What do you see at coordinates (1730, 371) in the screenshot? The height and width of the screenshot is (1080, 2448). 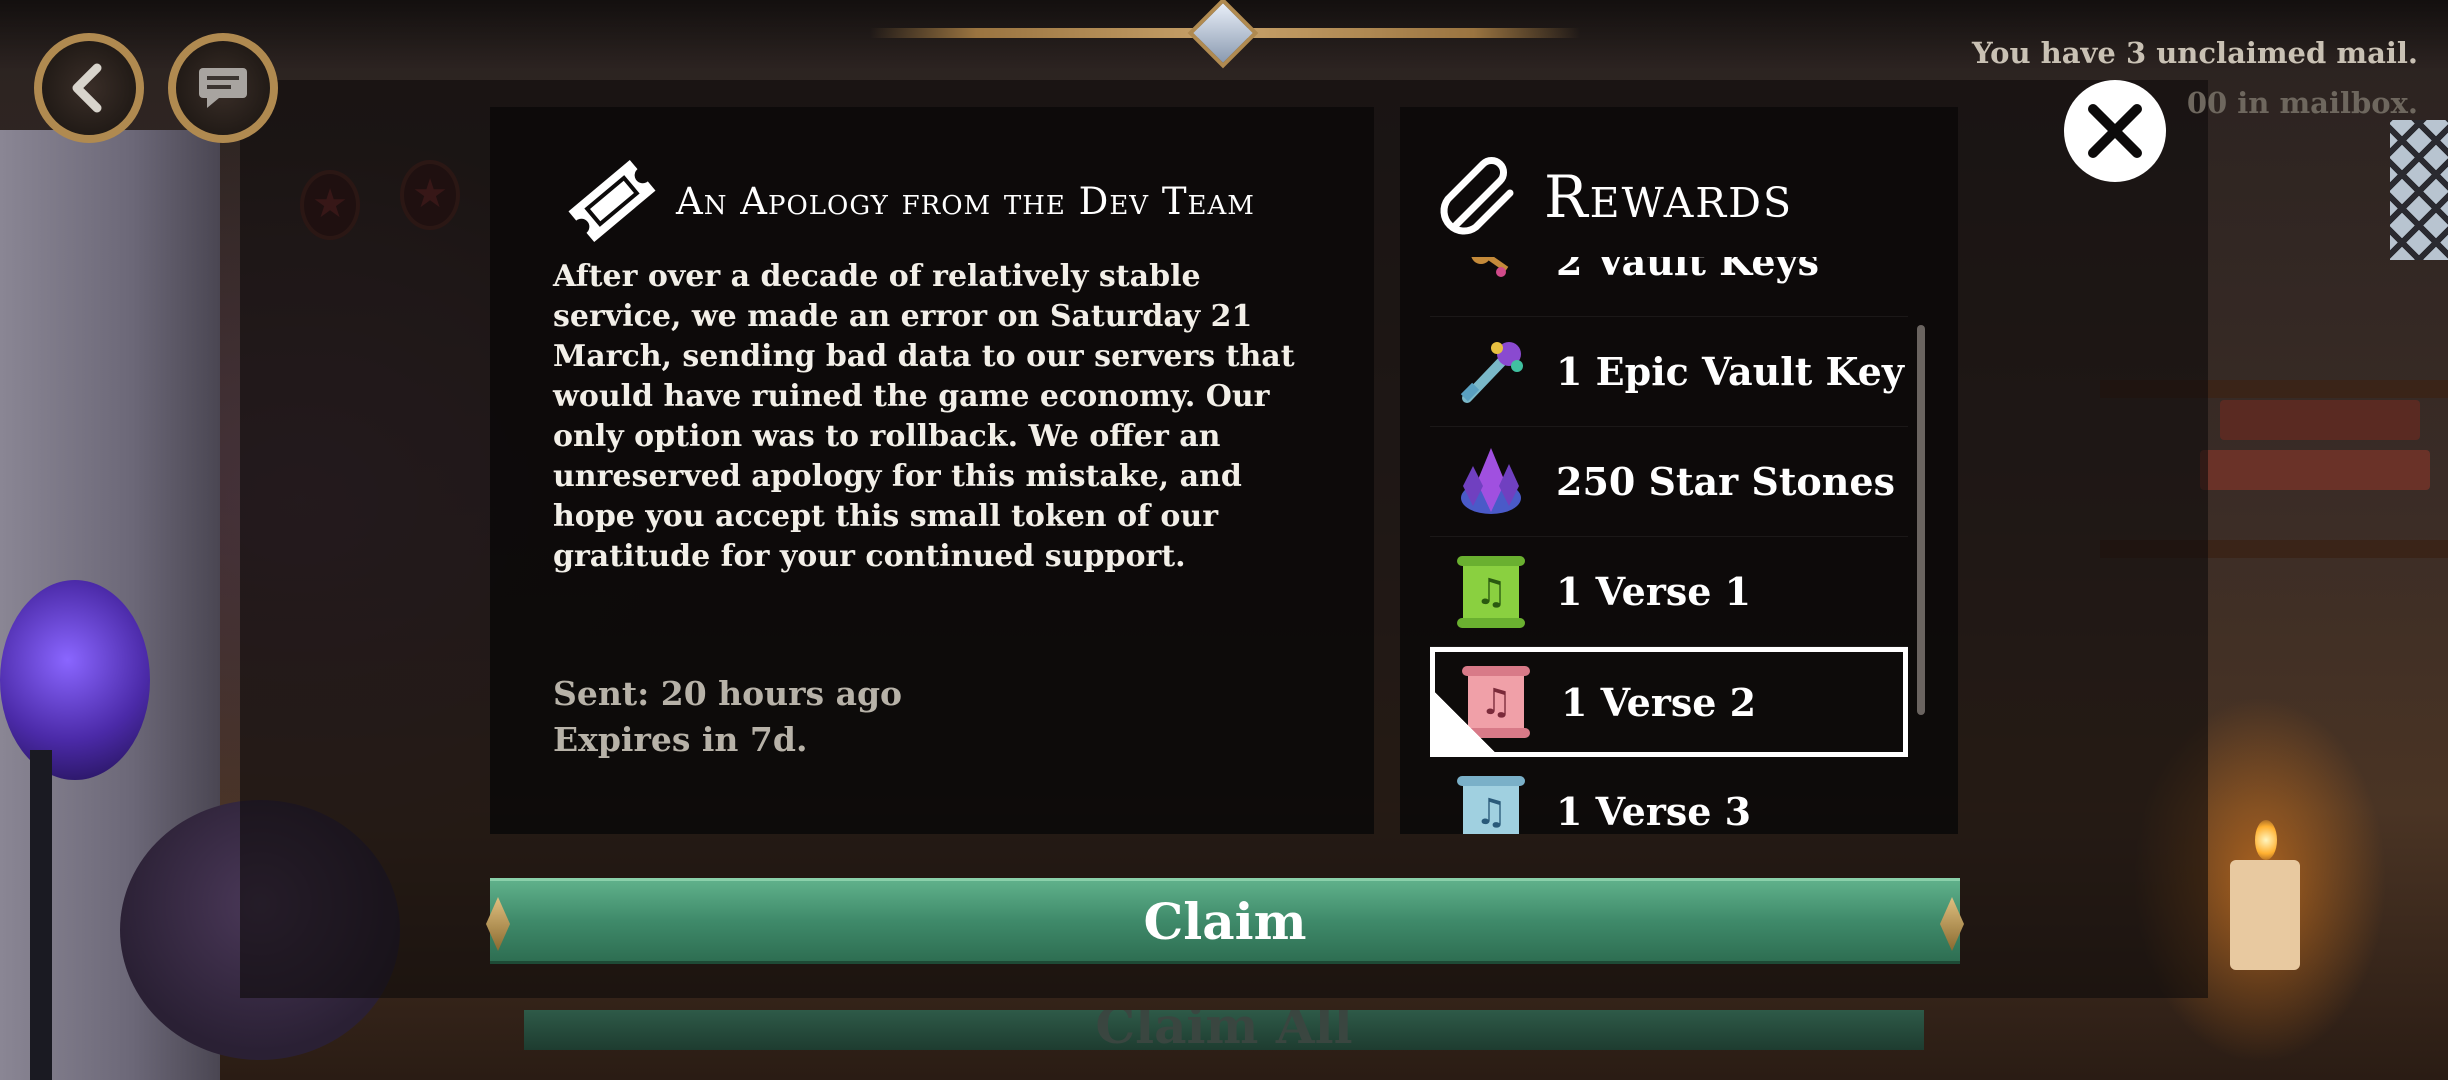 I see `reward-label: 1 Epic Vault Key` at bounding box center [1730, 371].